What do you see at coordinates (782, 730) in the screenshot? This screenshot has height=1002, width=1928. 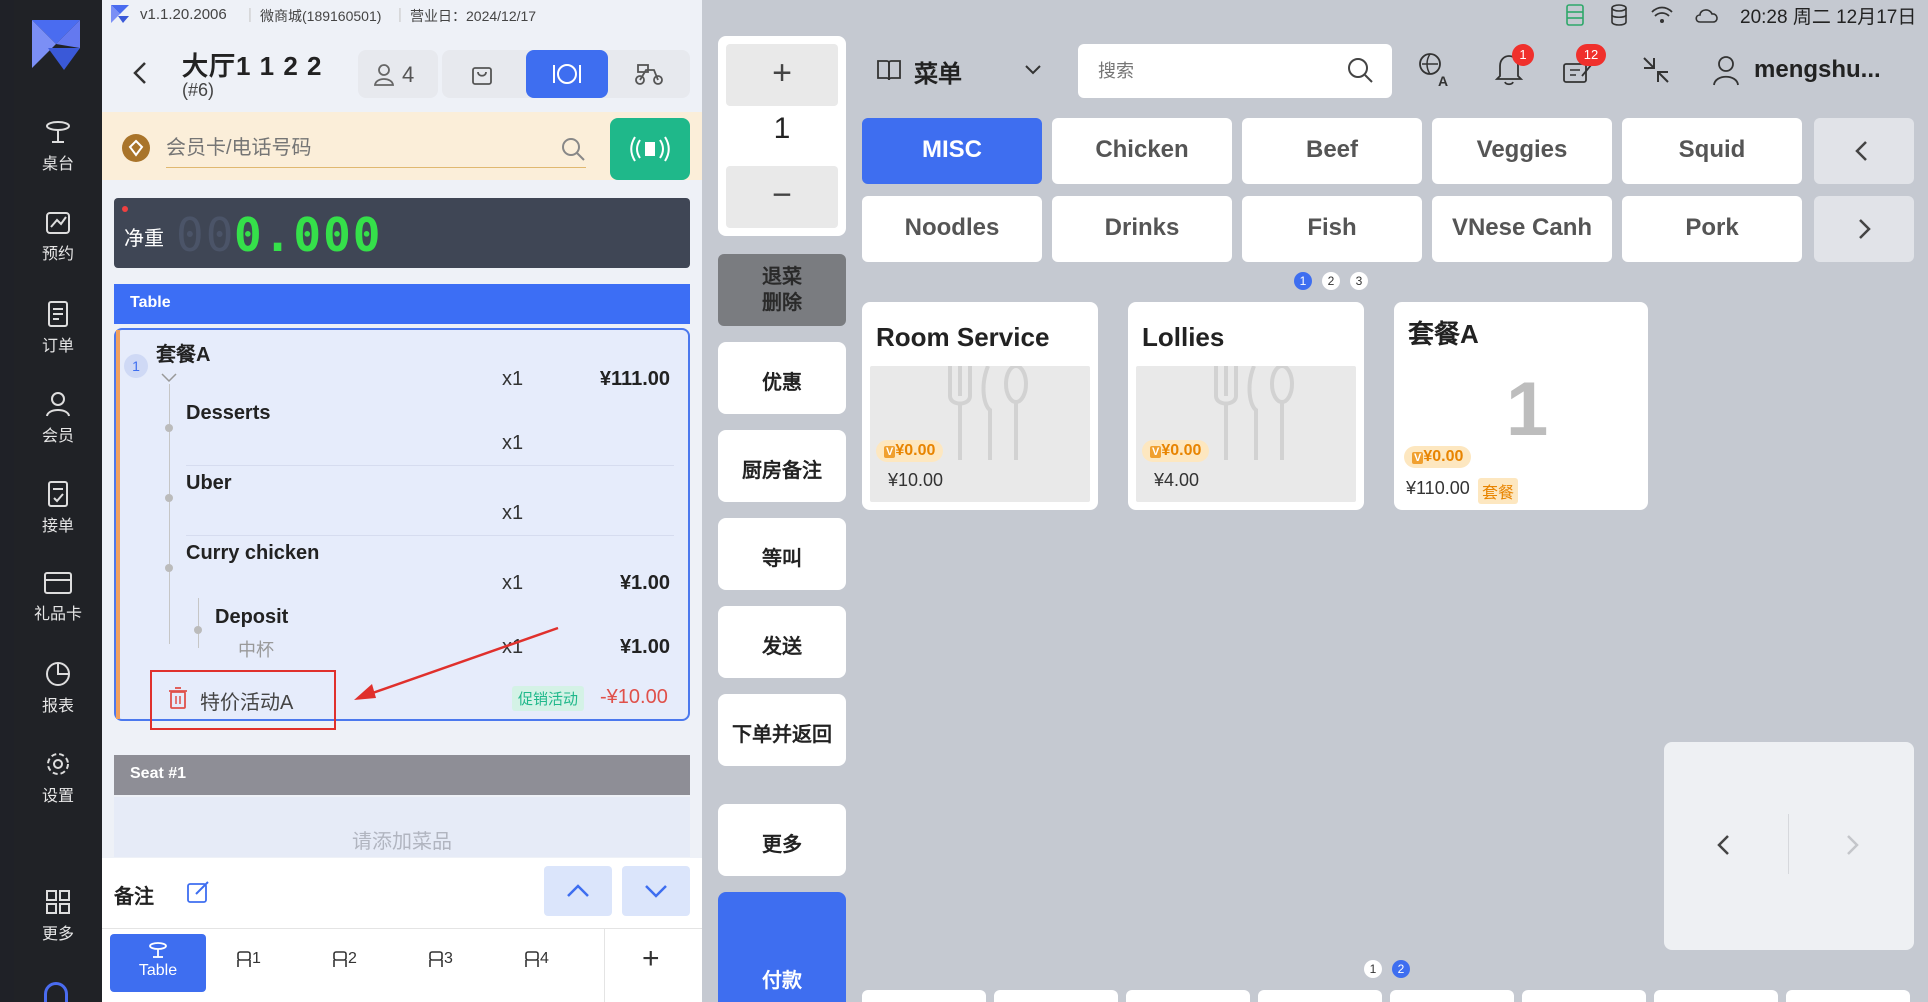 I see `order-and-return-button: 下单并返回` at bounding box center [782, 730].